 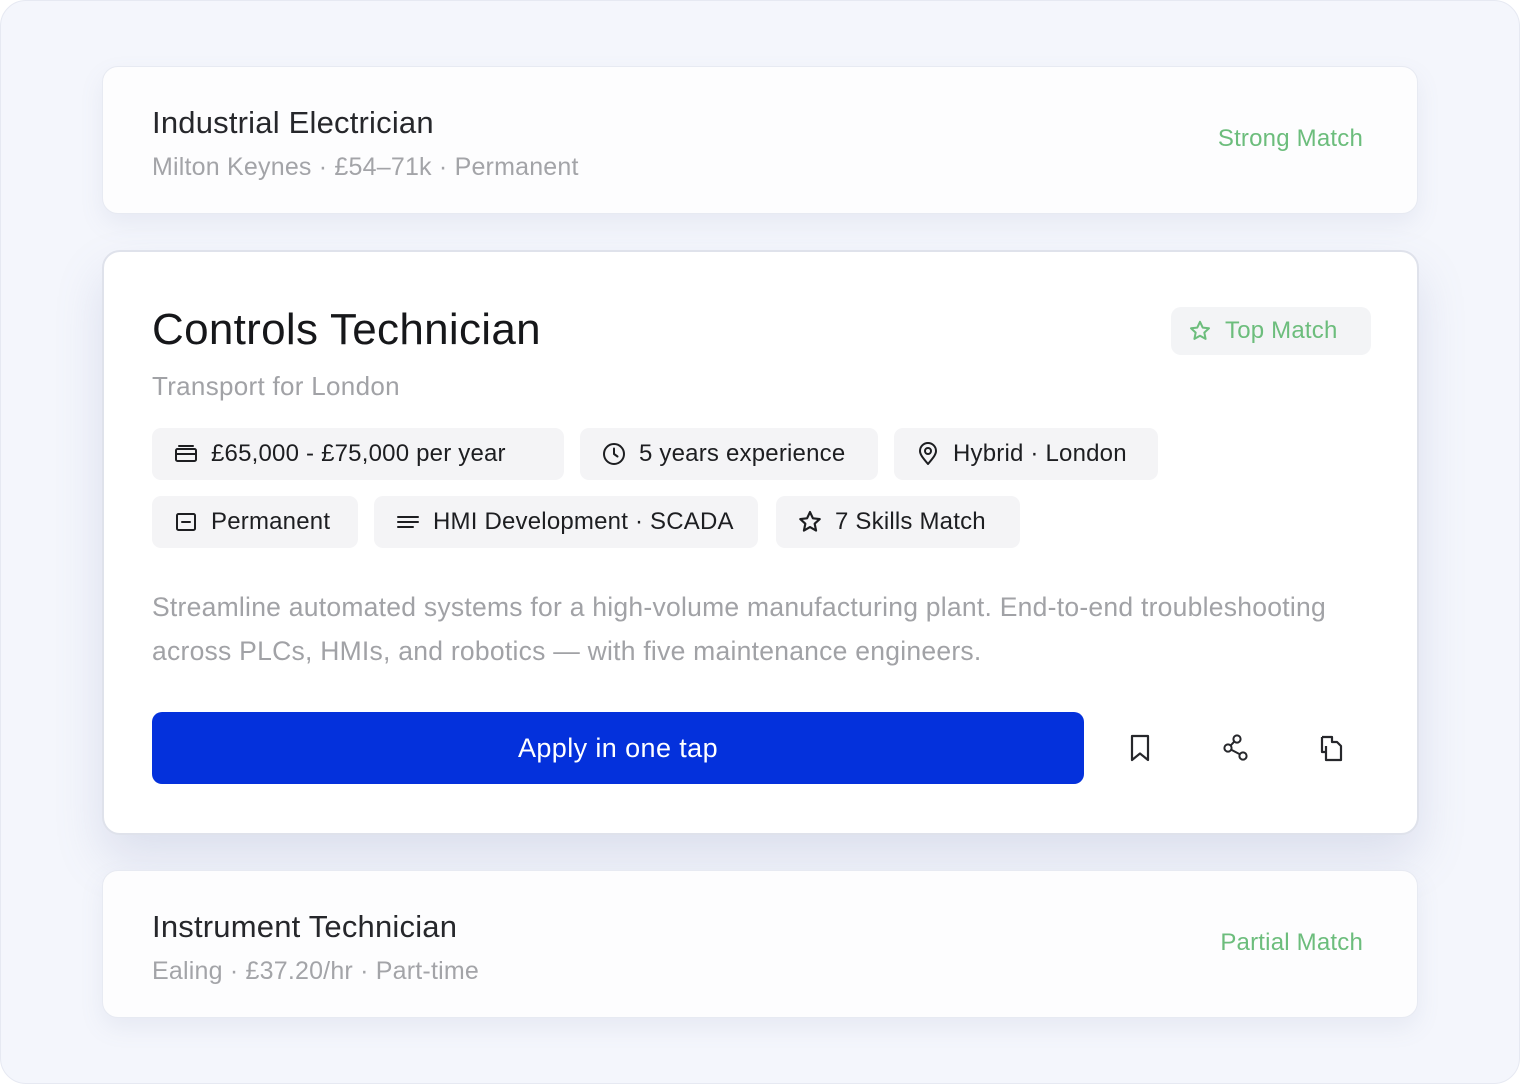 I want to click on save-button, so click(x=1140, y=748).